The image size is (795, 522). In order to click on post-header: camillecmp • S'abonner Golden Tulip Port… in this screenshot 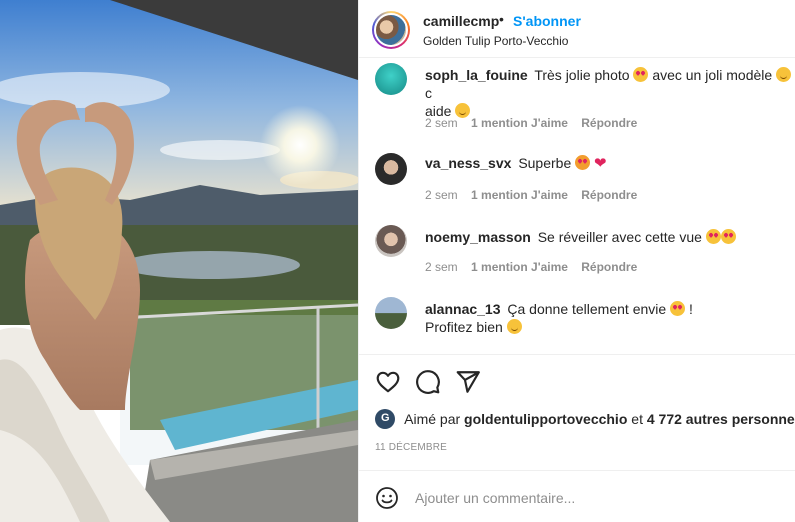, I will do `click(577, 29)`.